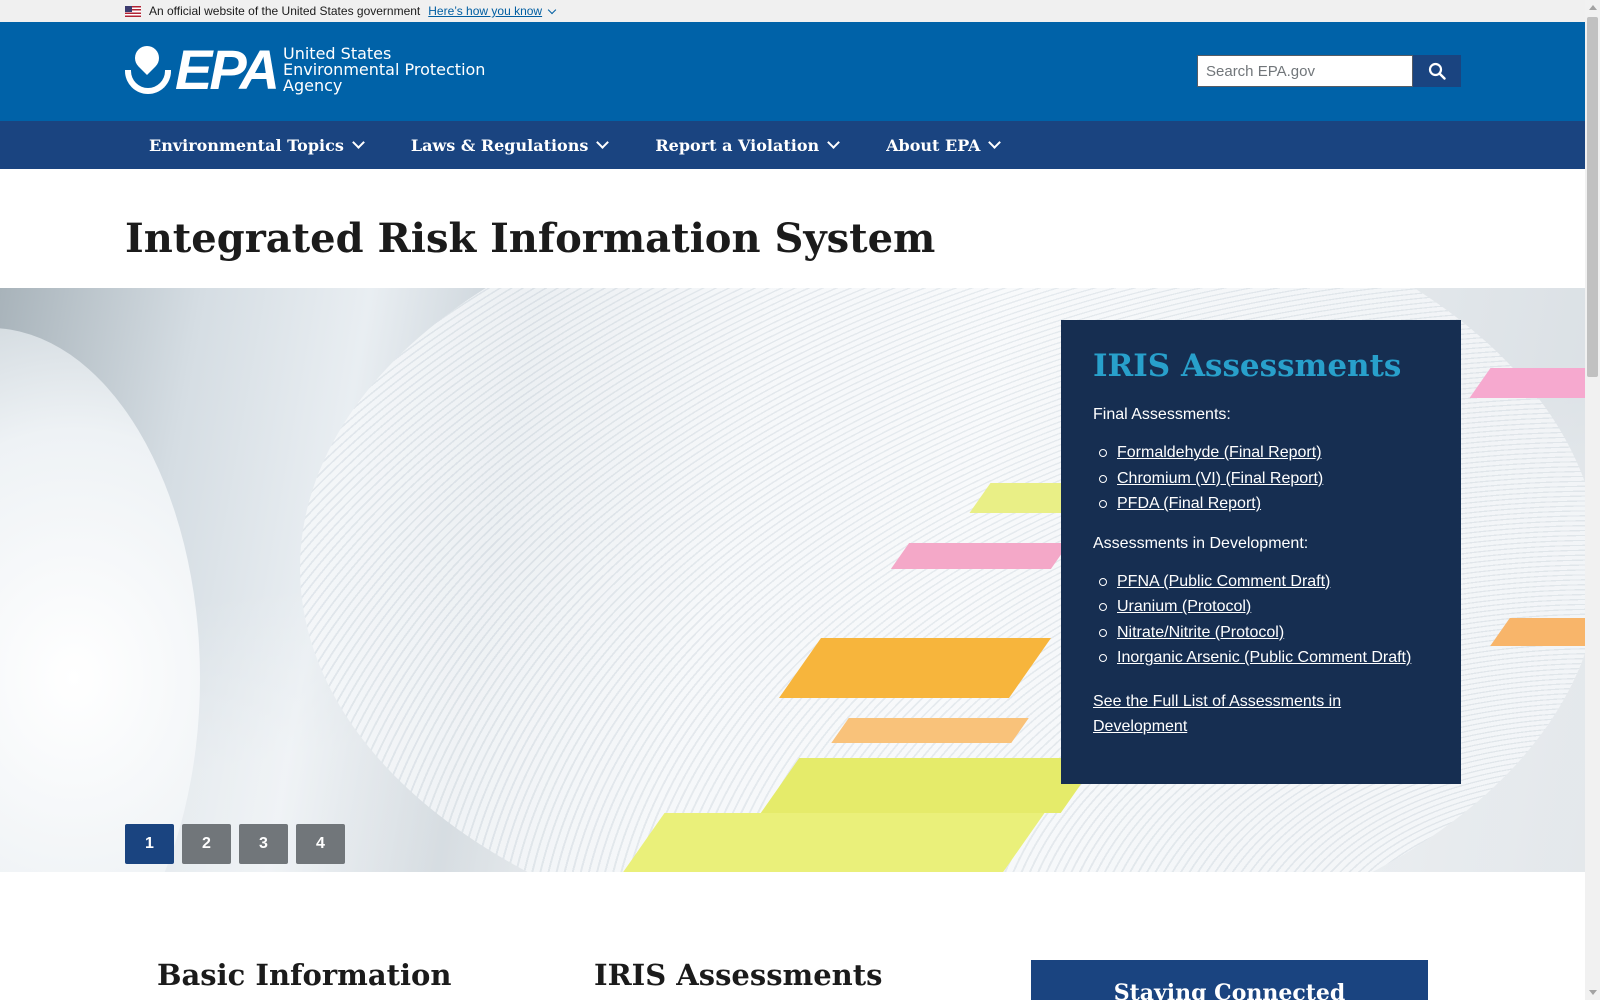  Describe the element at coordinates (1223, 581) in the screenshot. I see `pfna-link: PFNA (Public Comment Draft)` at that location.